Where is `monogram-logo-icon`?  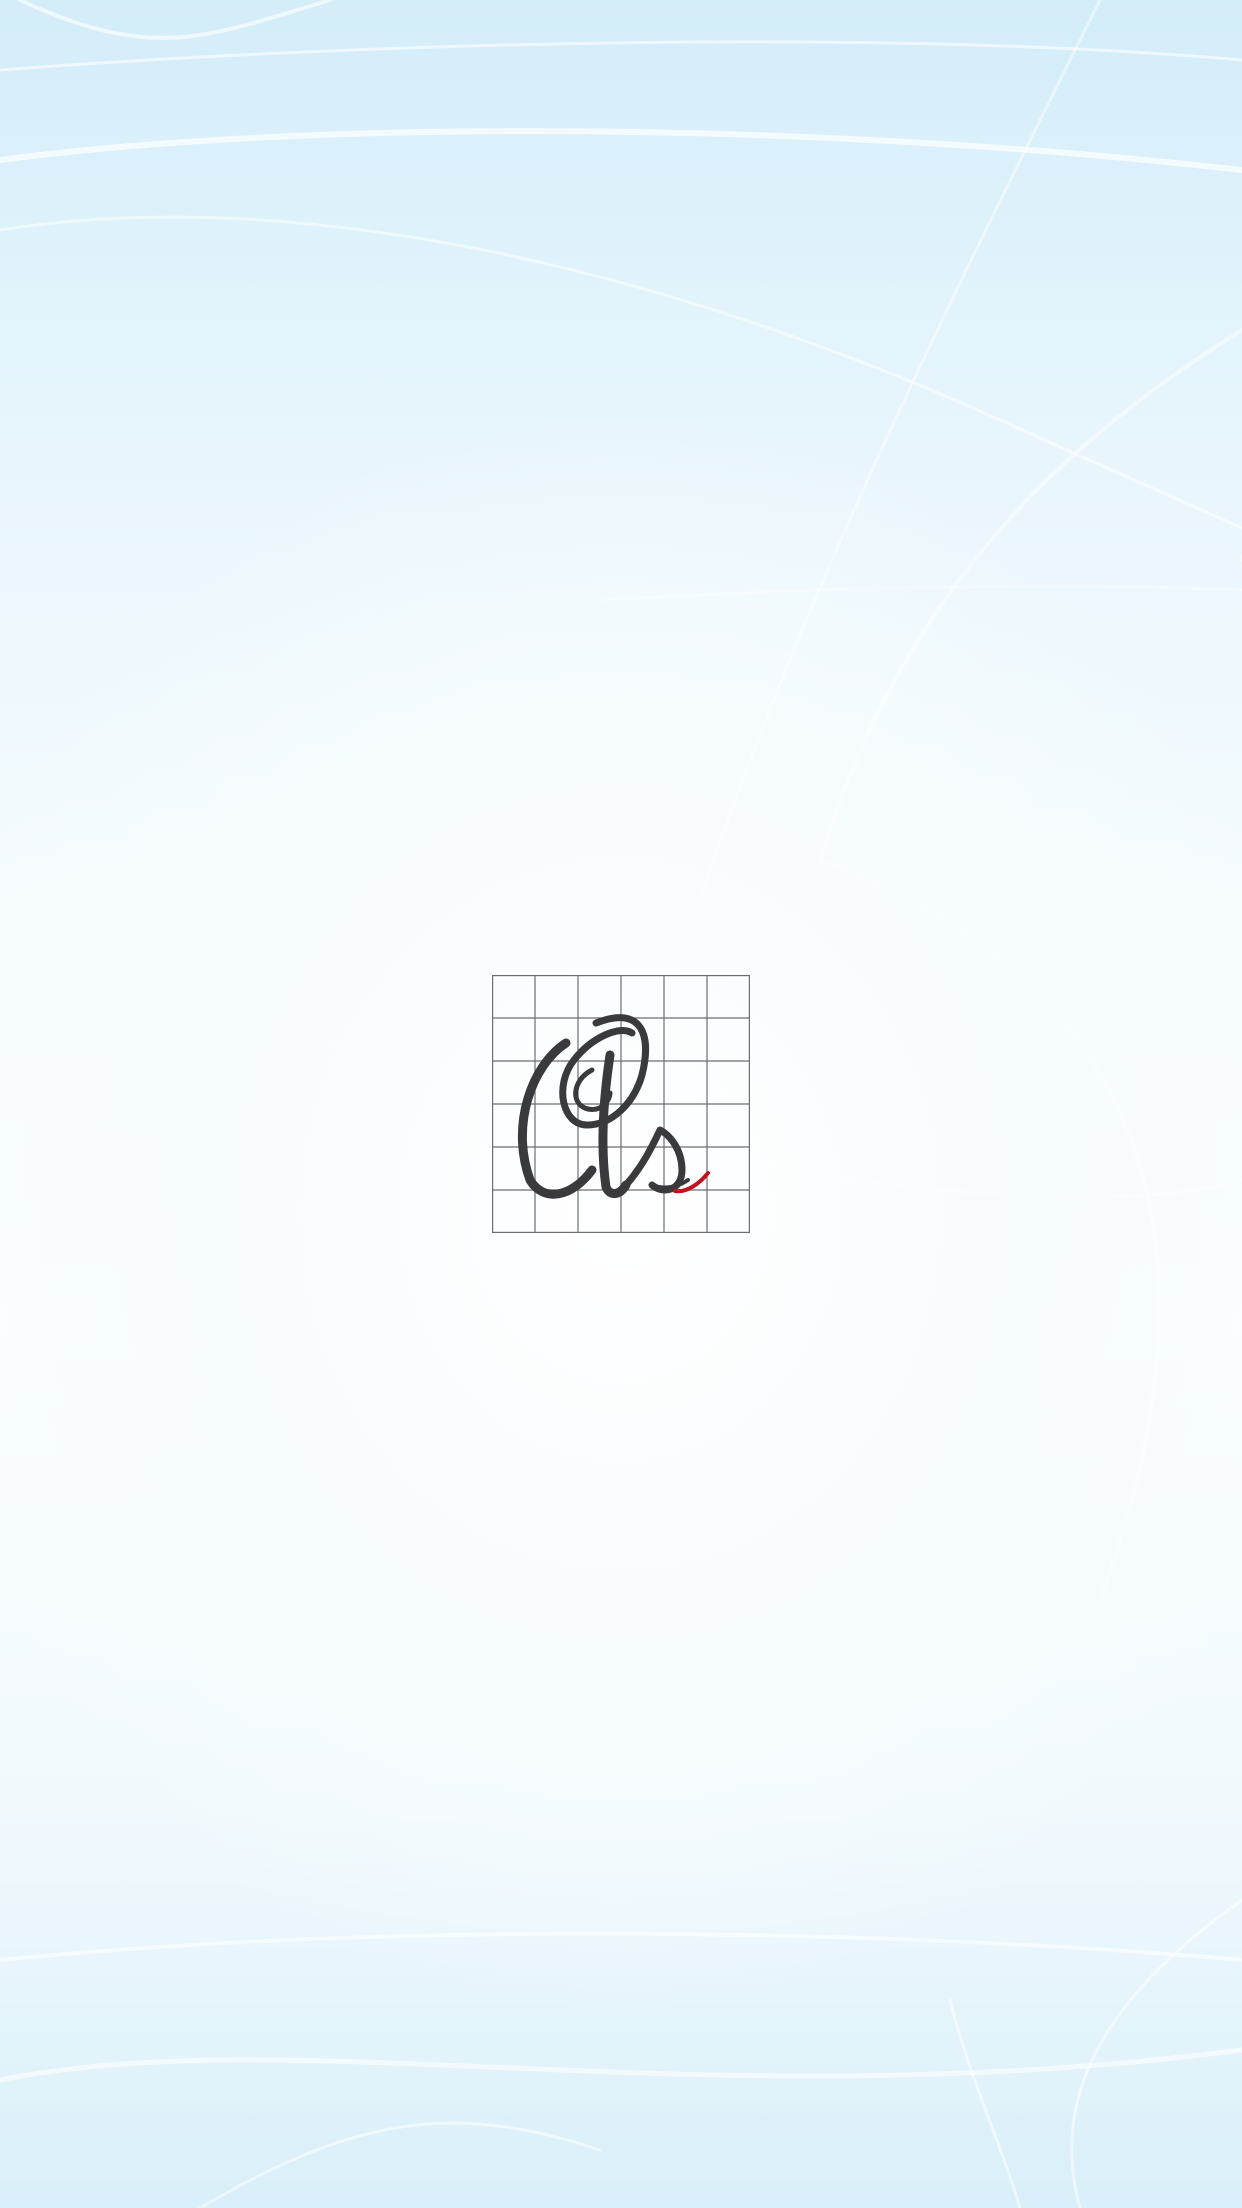
monogram-logo-icon is located at coordinates (621, 1104).